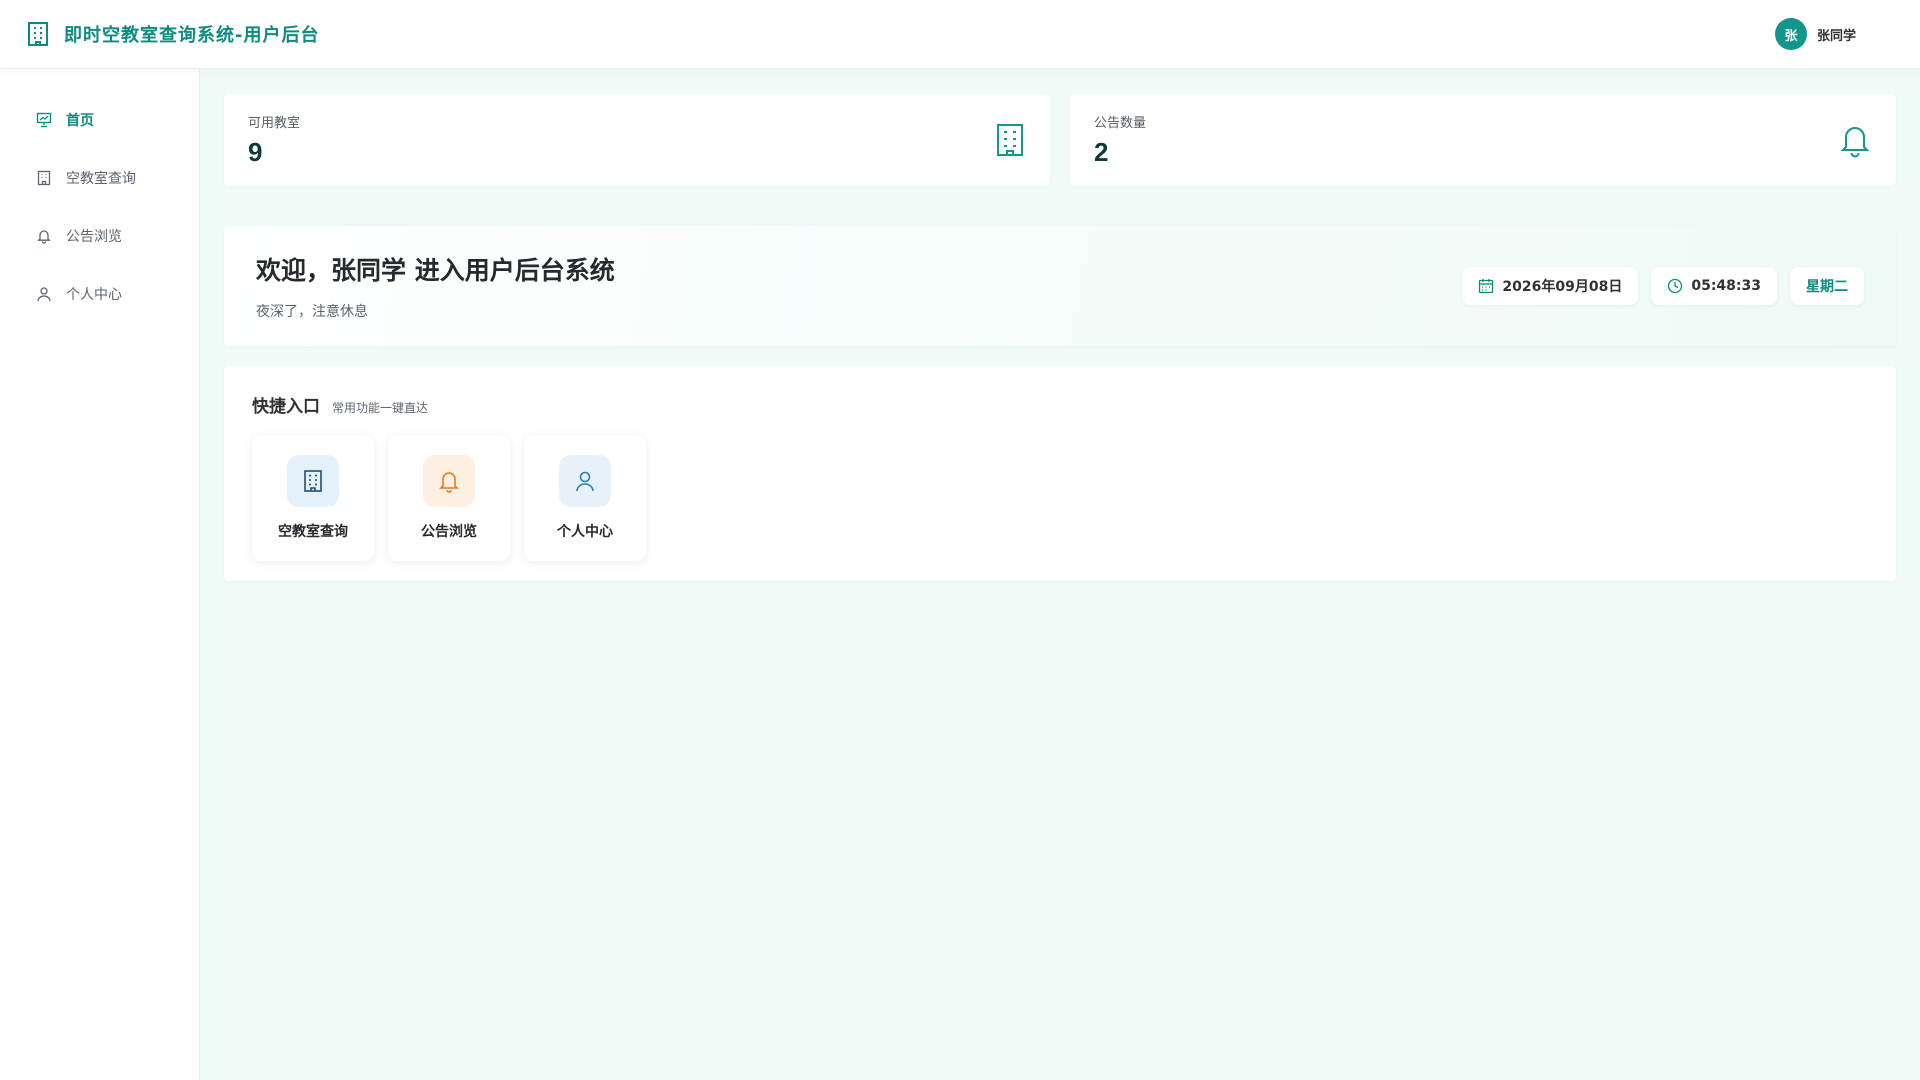  I want to click on sidebar-item-profile: 个人中心, so click(99, 294).